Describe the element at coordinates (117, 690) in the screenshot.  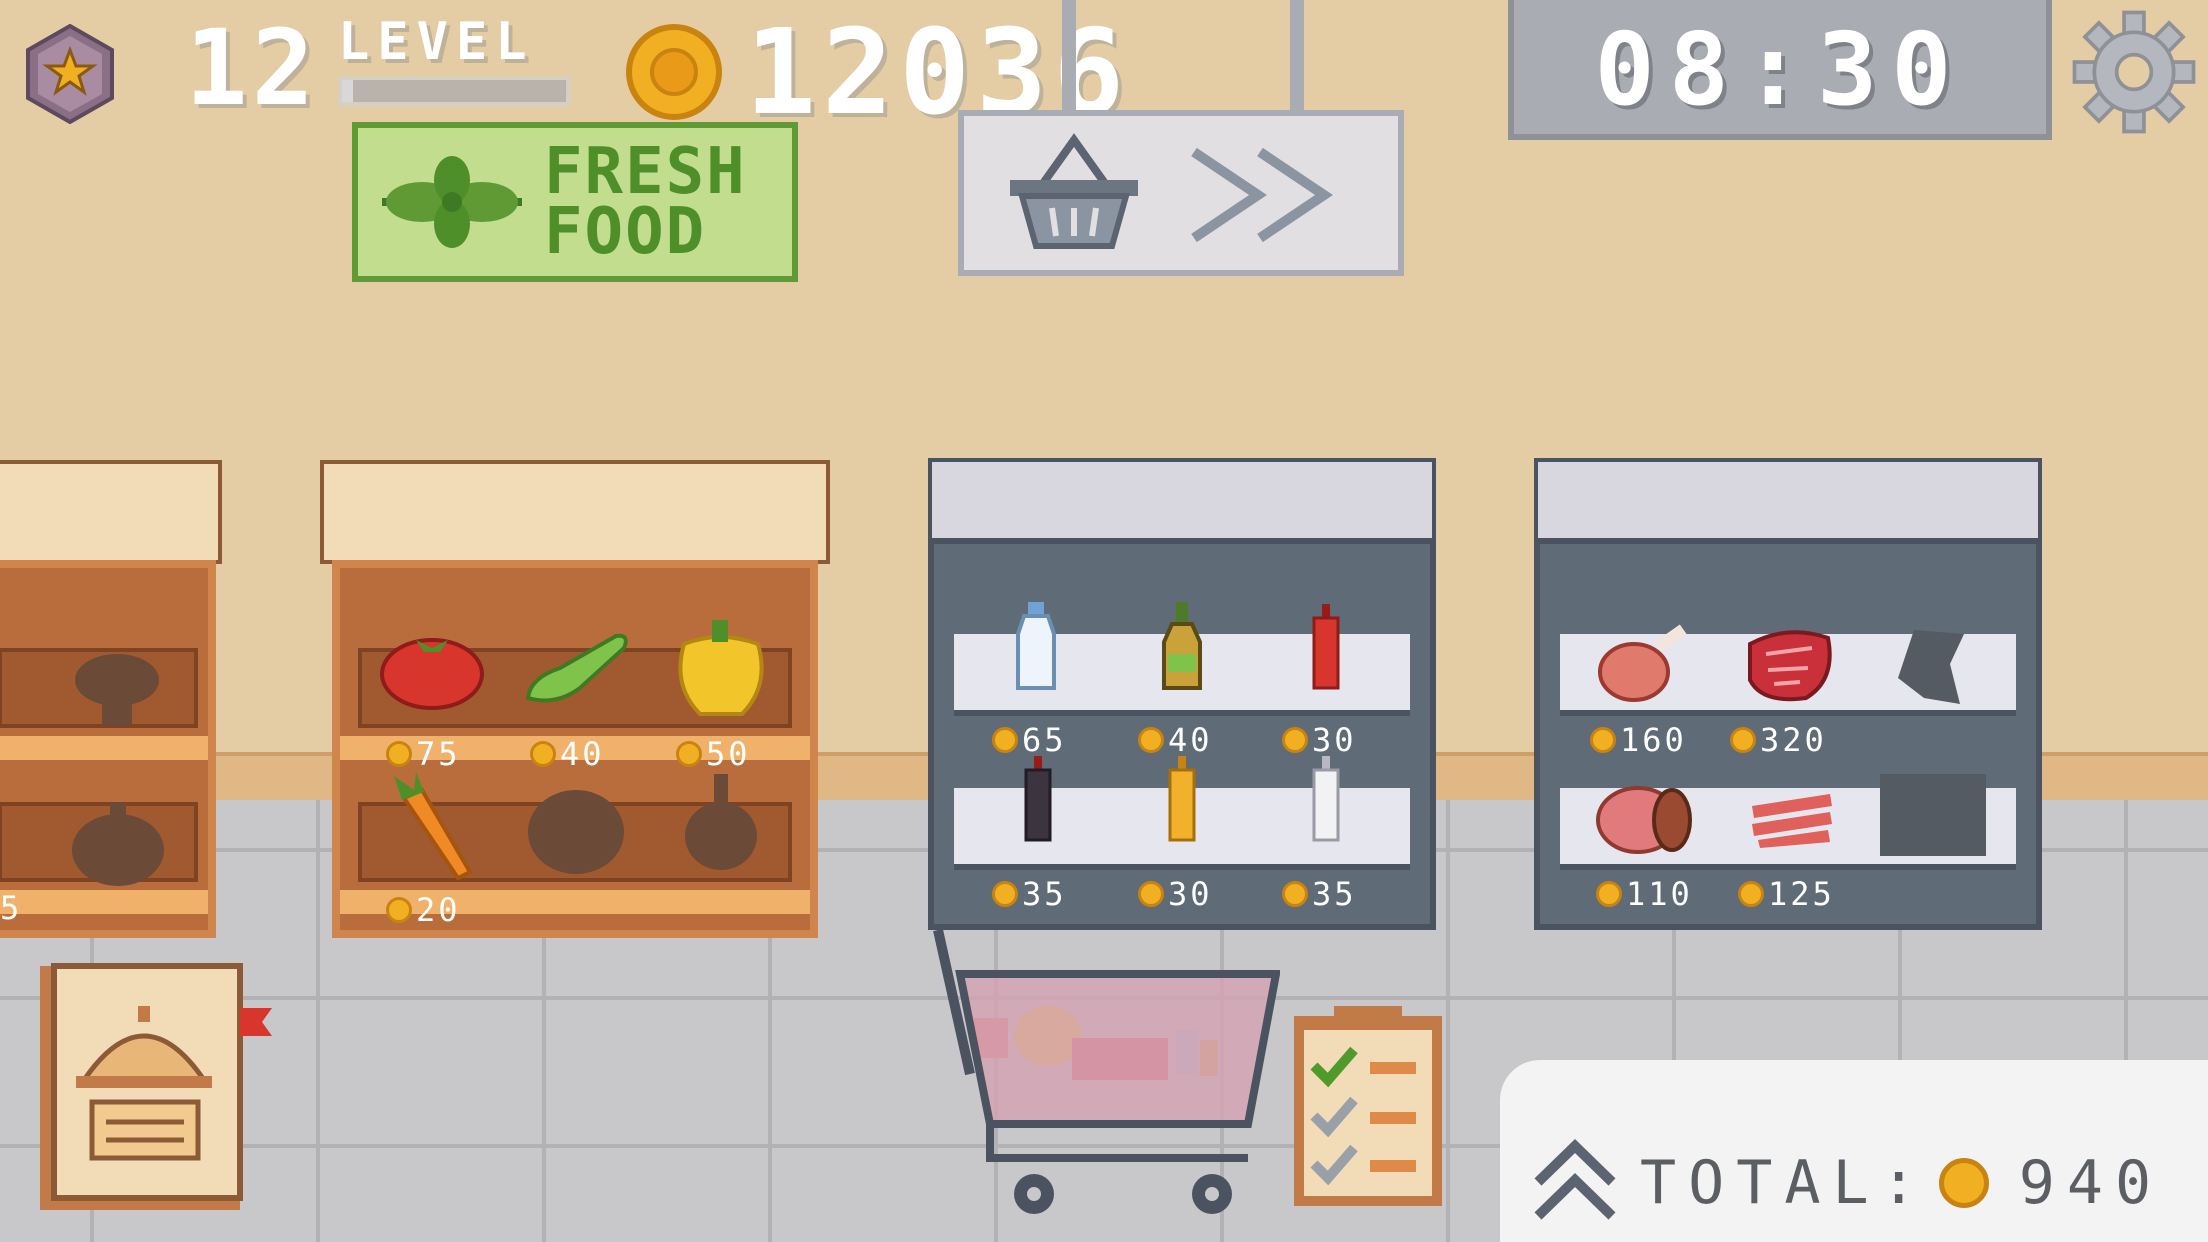
I see `mushroom-silhouette-icon` at that location.